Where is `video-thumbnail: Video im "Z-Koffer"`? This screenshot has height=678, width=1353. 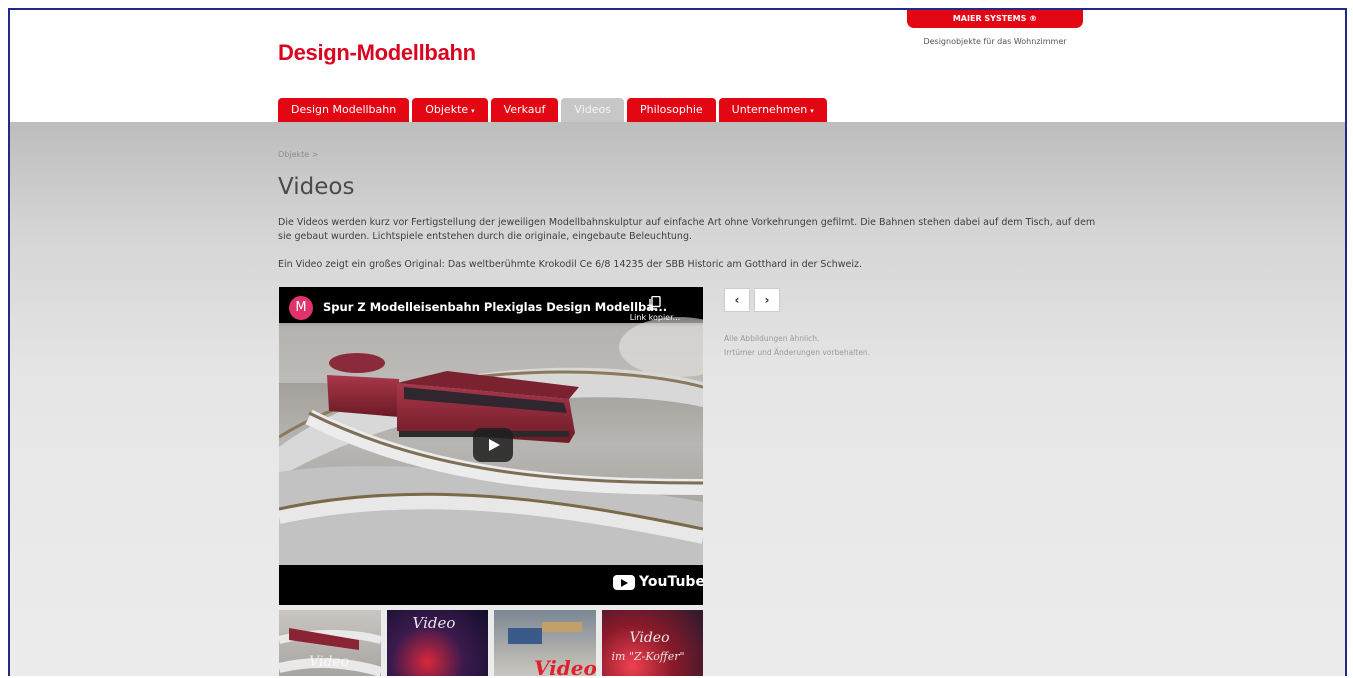 video-thumbnail: Video im "Z-Koffer" is located at coordinates (652, 643).